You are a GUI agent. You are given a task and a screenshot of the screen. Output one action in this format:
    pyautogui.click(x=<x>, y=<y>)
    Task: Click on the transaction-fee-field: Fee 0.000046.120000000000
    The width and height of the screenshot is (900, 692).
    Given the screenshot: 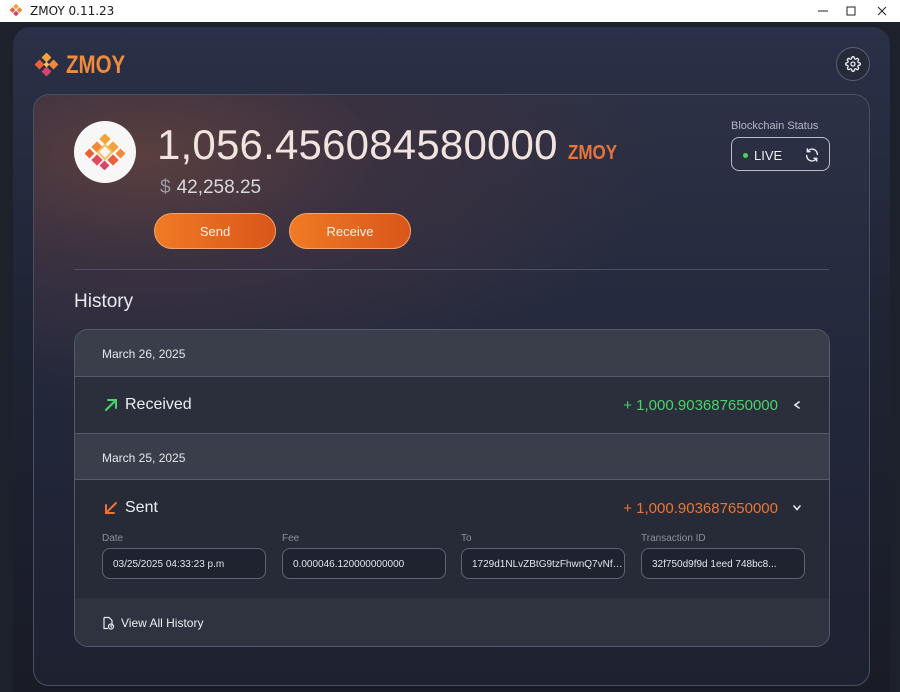 What is the action you would take?
    pyautogui.click(x=364, y=556)
    